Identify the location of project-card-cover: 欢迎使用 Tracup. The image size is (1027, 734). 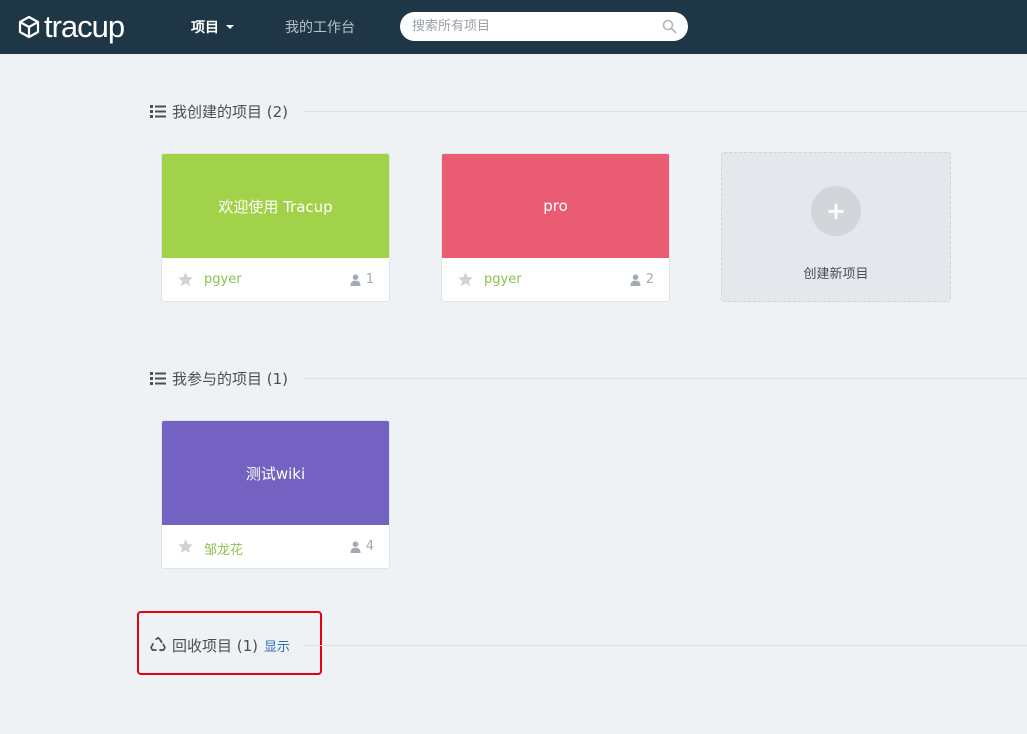
(275, 206).